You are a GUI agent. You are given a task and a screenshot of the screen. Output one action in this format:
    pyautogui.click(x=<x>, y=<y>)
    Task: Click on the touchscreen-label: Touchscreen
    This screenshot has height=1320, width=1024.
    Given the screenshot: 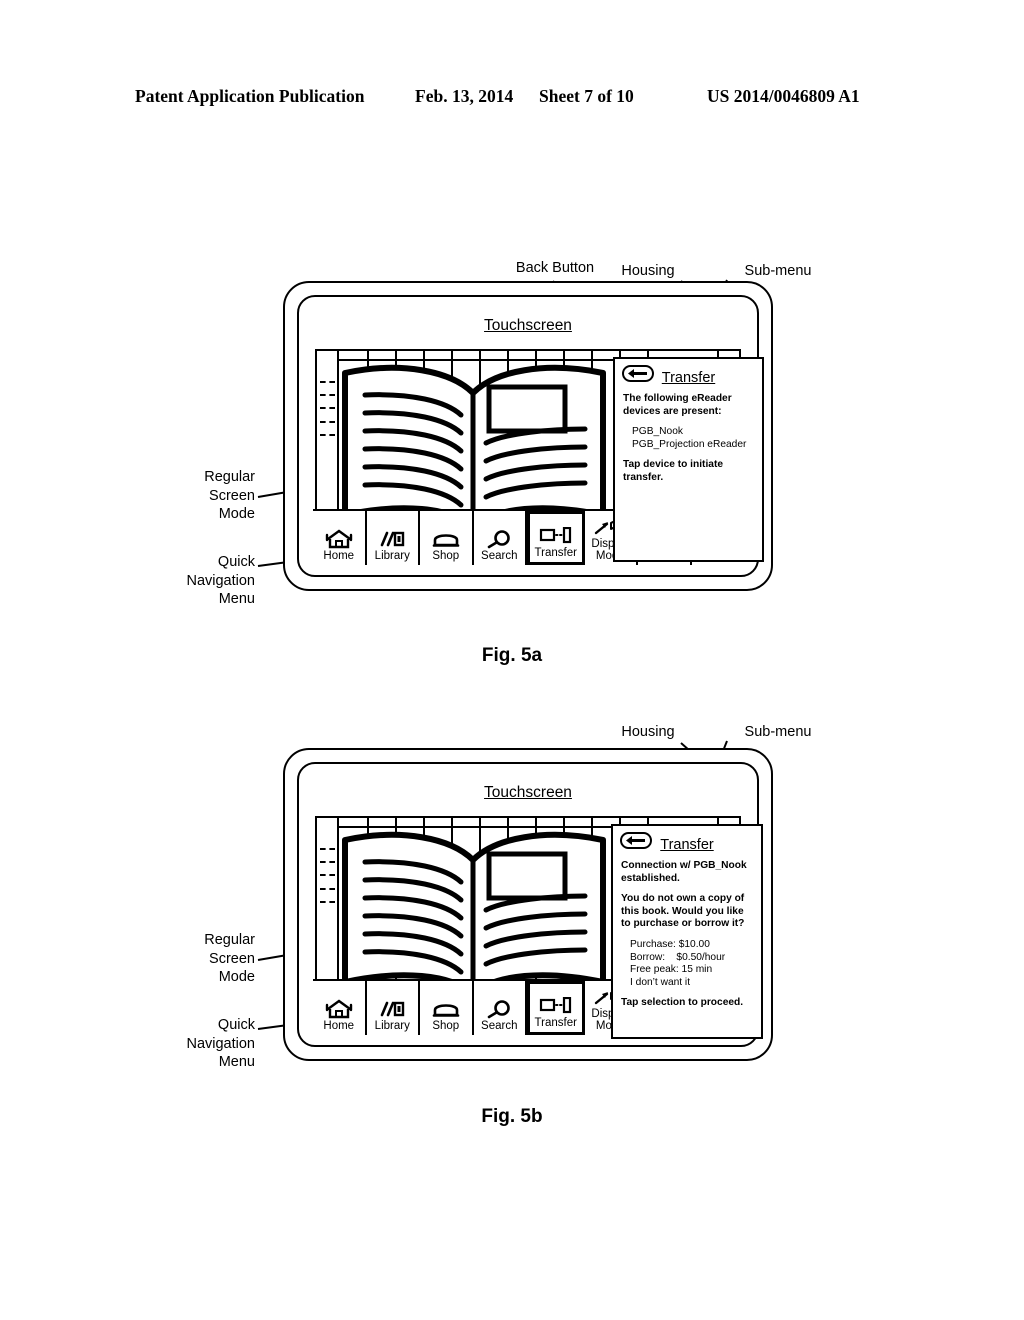 What is the action you would take?
    pyautogui.click(x=528, y=325)
    